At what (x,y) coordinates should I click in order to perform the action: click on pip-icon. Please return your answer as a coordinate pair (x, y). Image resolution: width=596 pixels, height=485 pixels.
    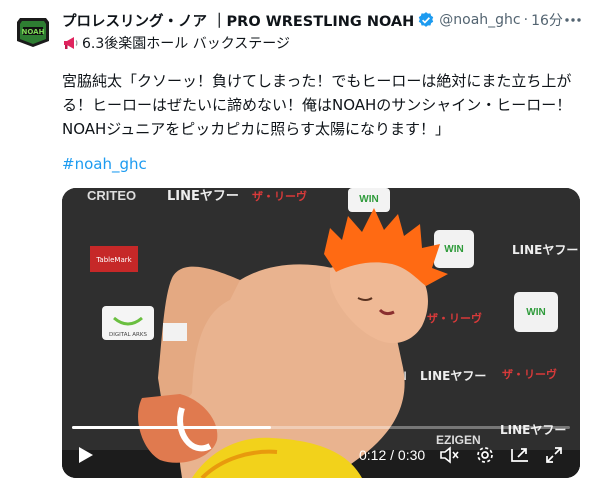
    Looking at the image, I should click on (520, 455).